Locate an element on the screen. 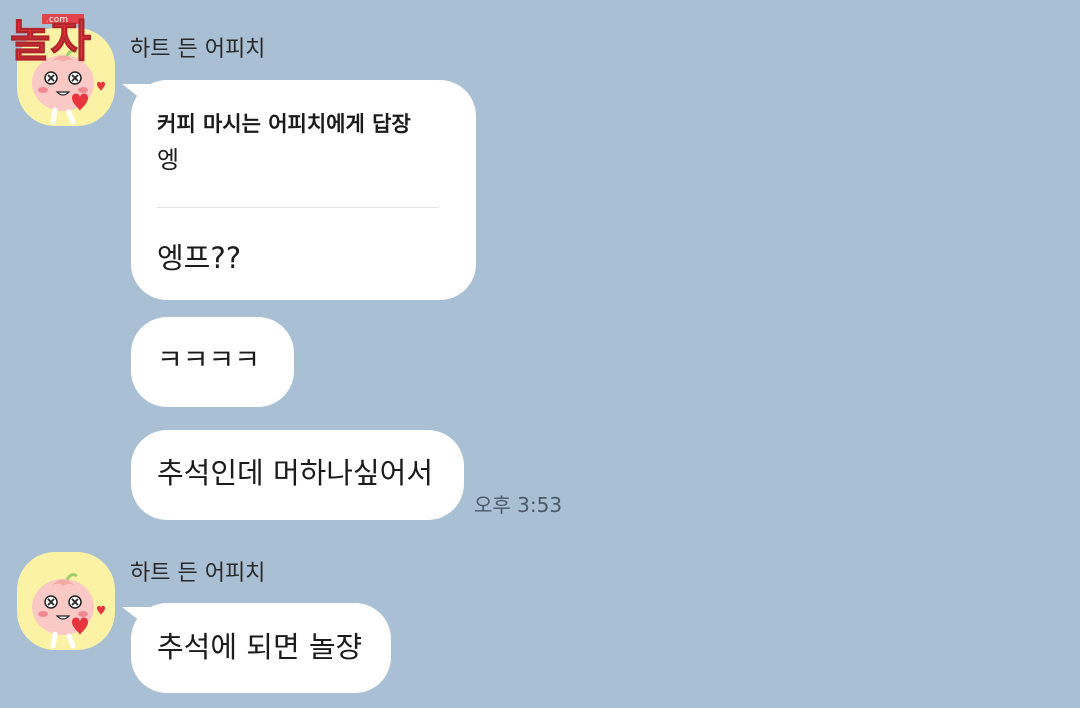 The image size is (1080, 708). message-bubble: 추석인데 머하나싶어서 is located at coordinates (297, 475).